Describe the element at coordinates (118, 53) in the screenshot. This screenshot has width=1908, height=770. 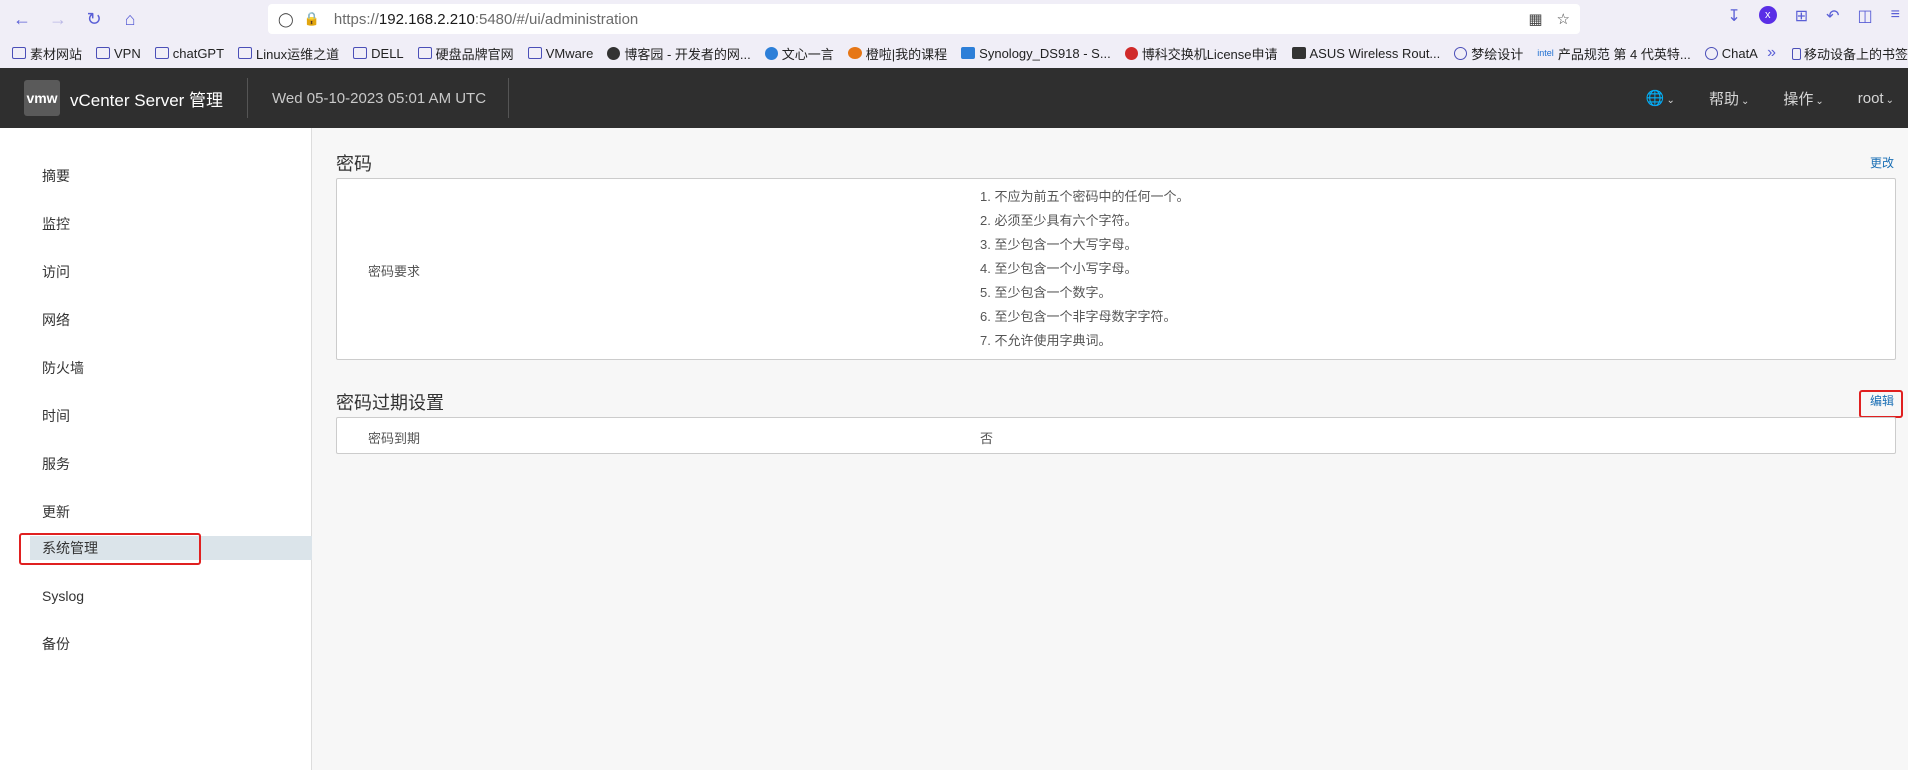
I see `bookmark-item: VPN` at that location.